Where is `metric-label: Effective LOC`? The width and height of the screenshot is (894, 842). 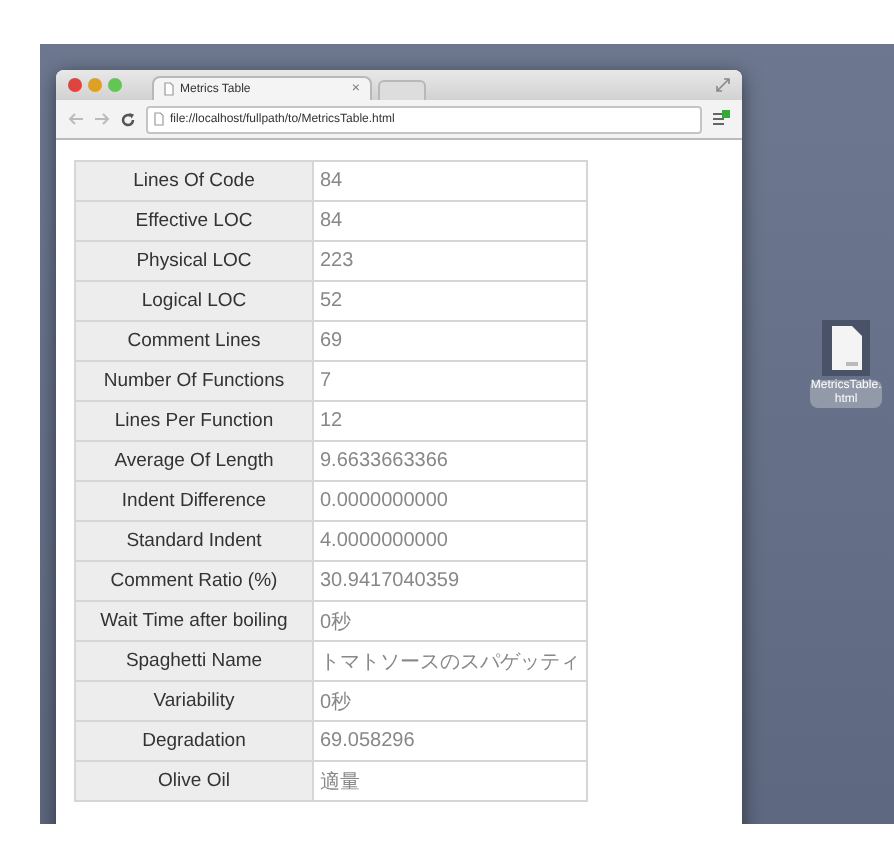
metric-label: Effective LOC is located at coordinates (194, 221).